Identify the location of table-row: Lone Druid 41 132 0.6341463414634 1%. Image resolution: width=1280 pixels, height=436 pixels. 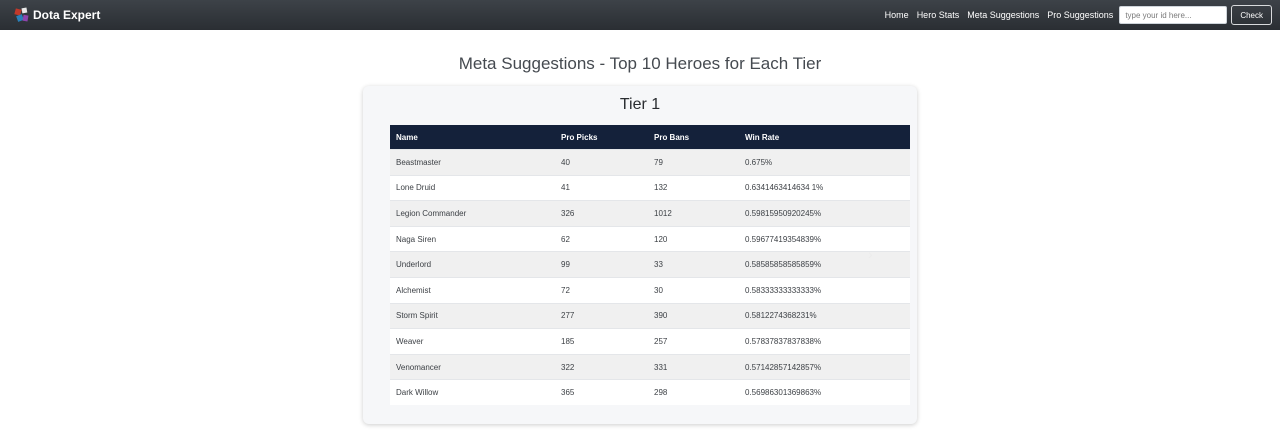
(650, 187).